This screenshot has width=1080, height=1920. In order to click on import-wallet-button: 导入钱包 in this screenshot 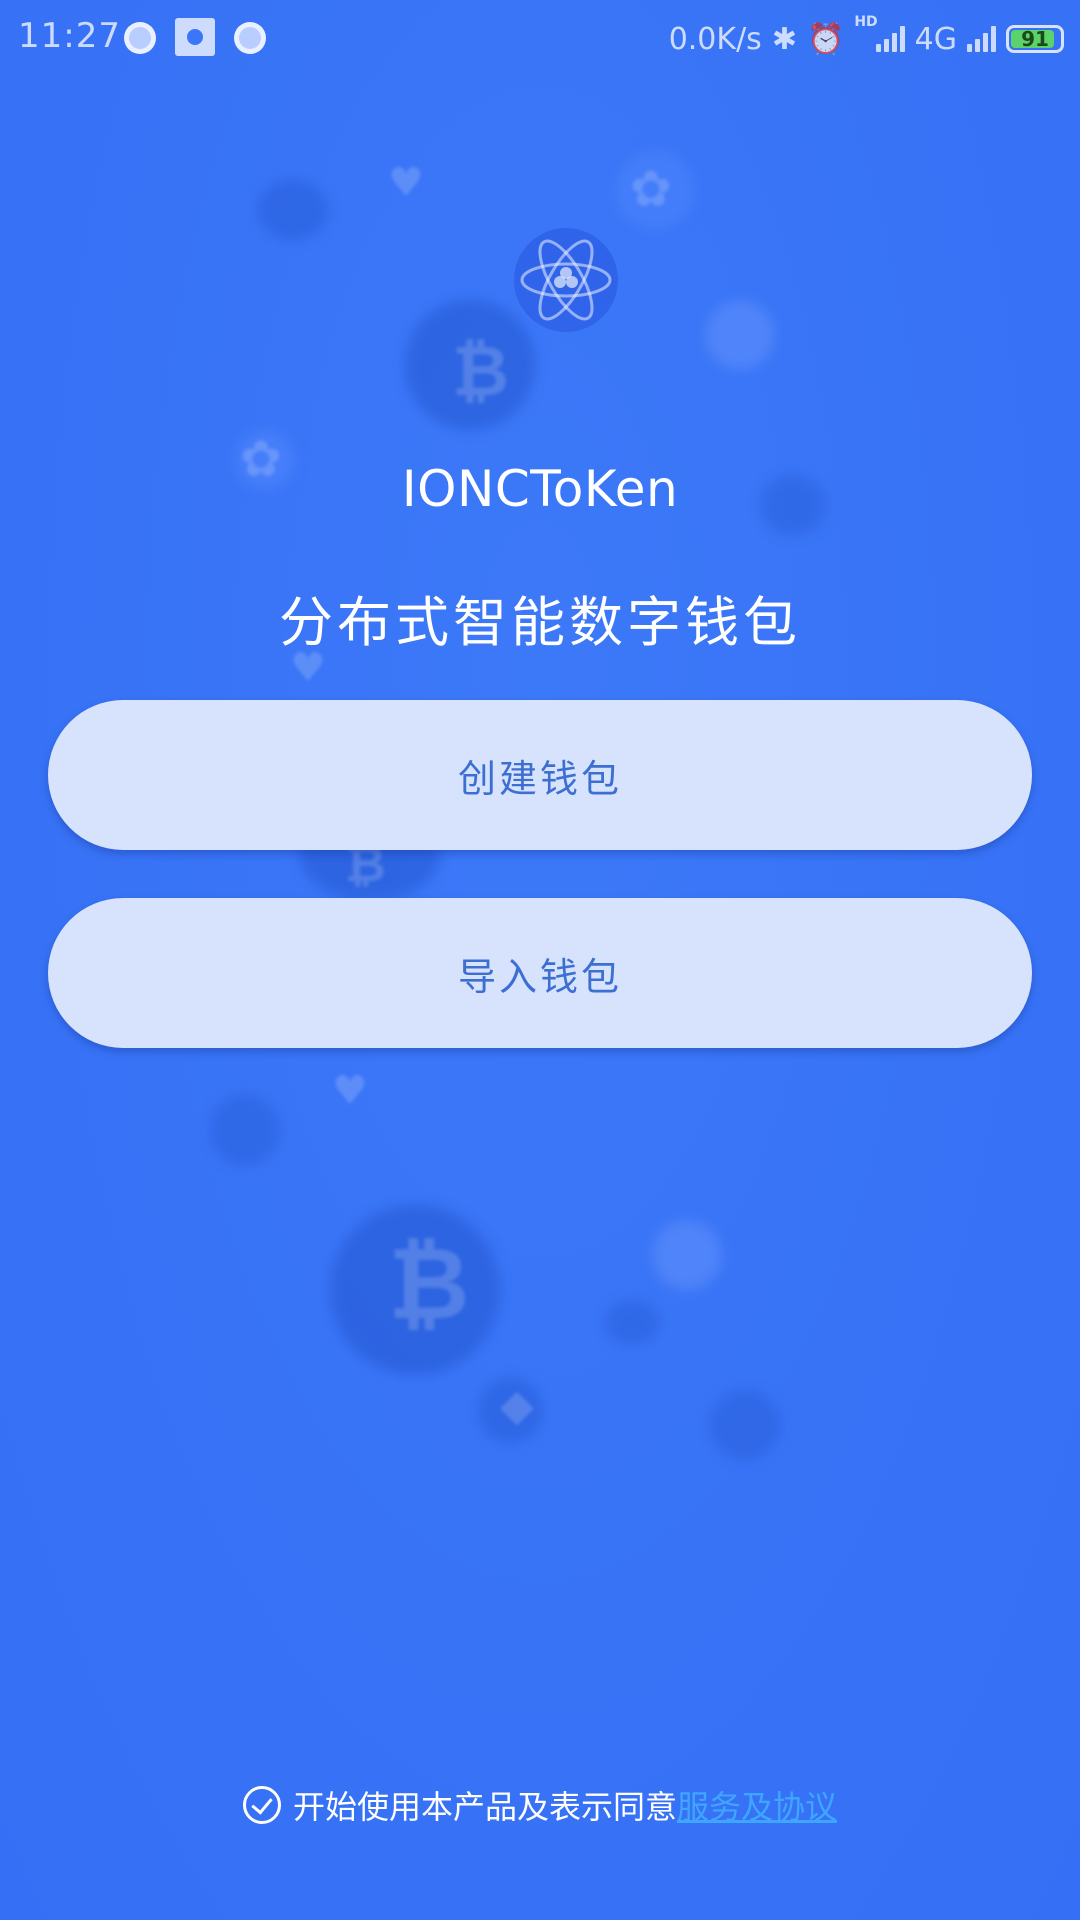, I will do `click(540, 973)`.